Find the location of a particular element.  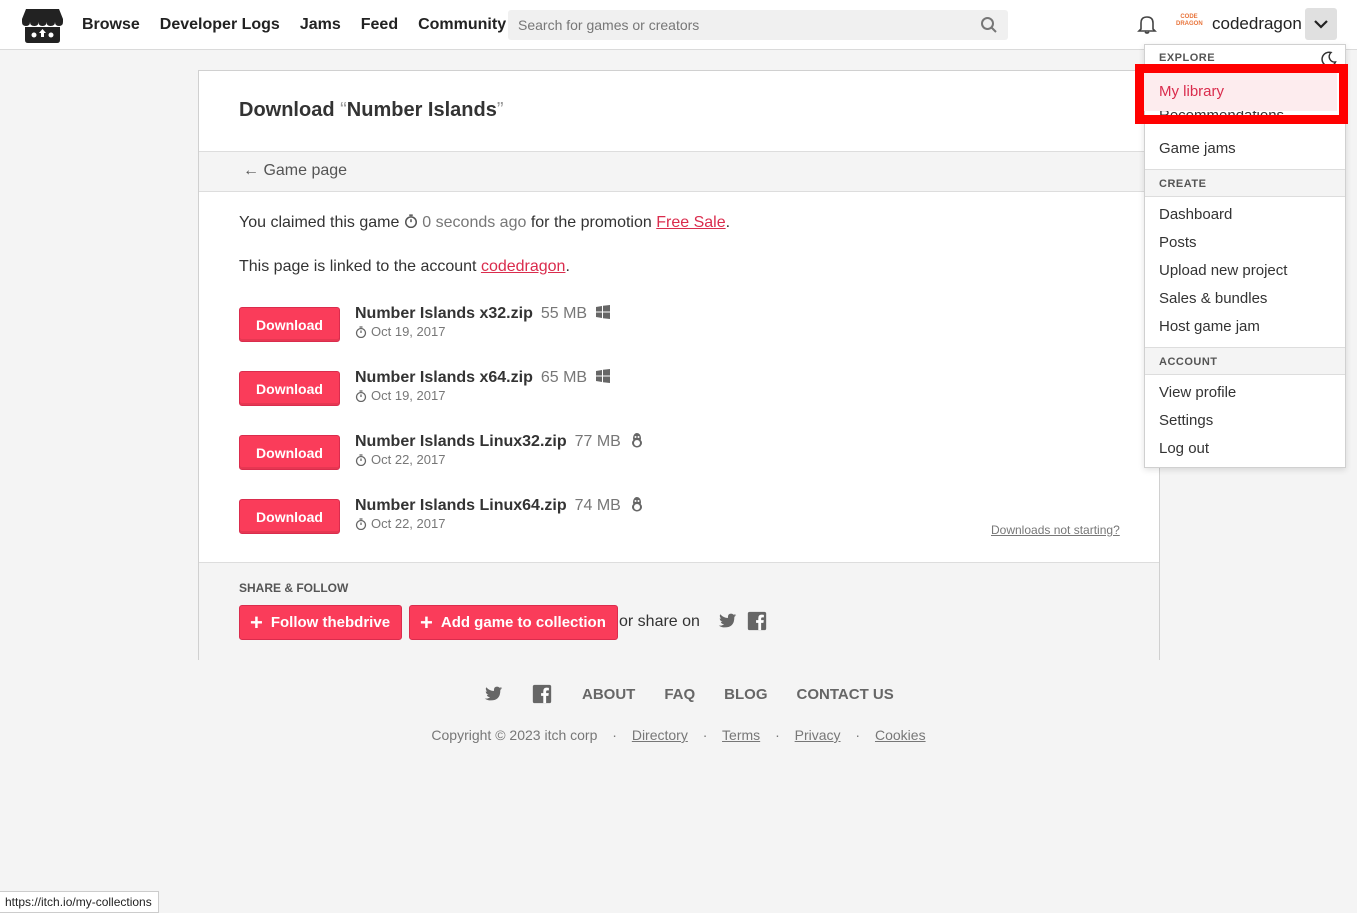

upload-name: Number Islands Linux32.zip 77 MB is located at coordinates (500, 441).